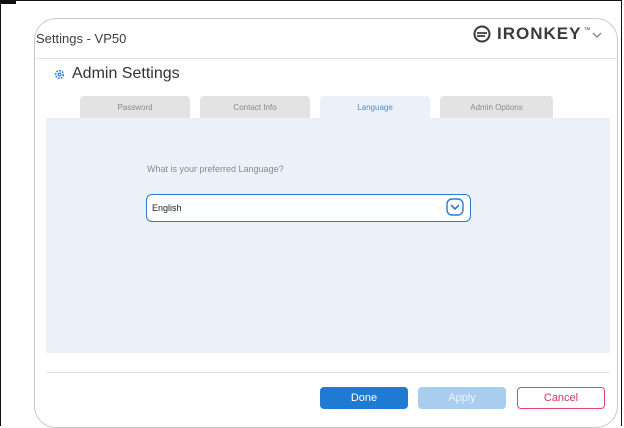  What do you see at coordinates (167, 208) in the screenshot?
I see `language-selected-value: English` at bounding box center [167, 208].